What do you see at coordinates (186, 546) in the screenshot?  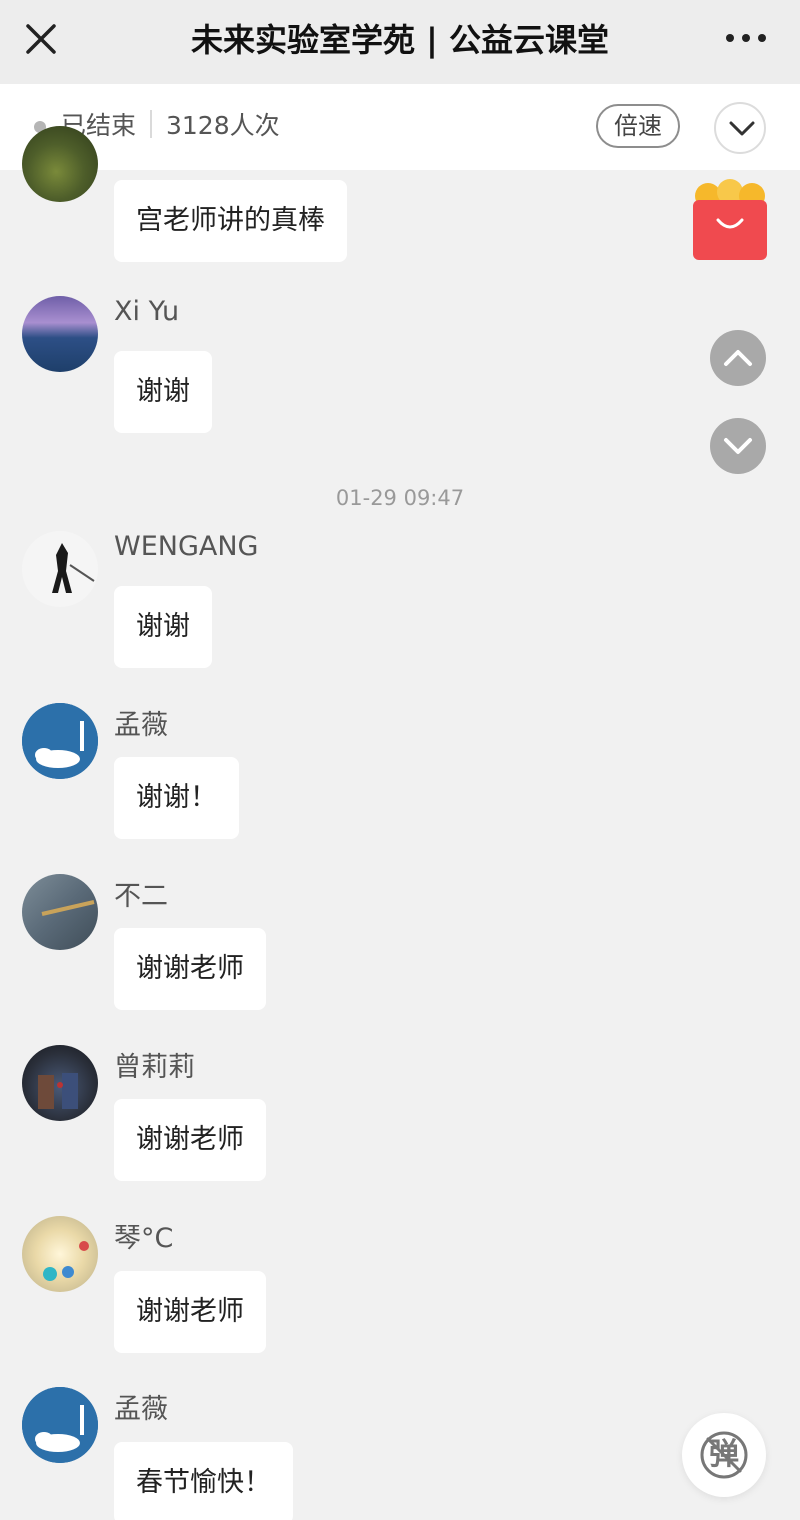 I see `username: WENGANG` at bounding box center [186, 546].